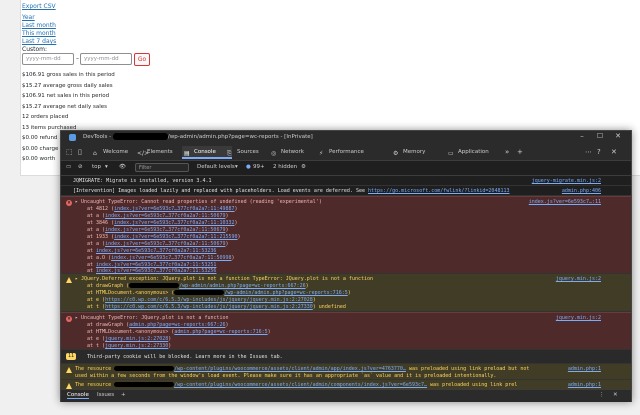 Image resolution: width=640 pixels, height=415 pixels. I want to click on go-button: Go, so click(142, 59).